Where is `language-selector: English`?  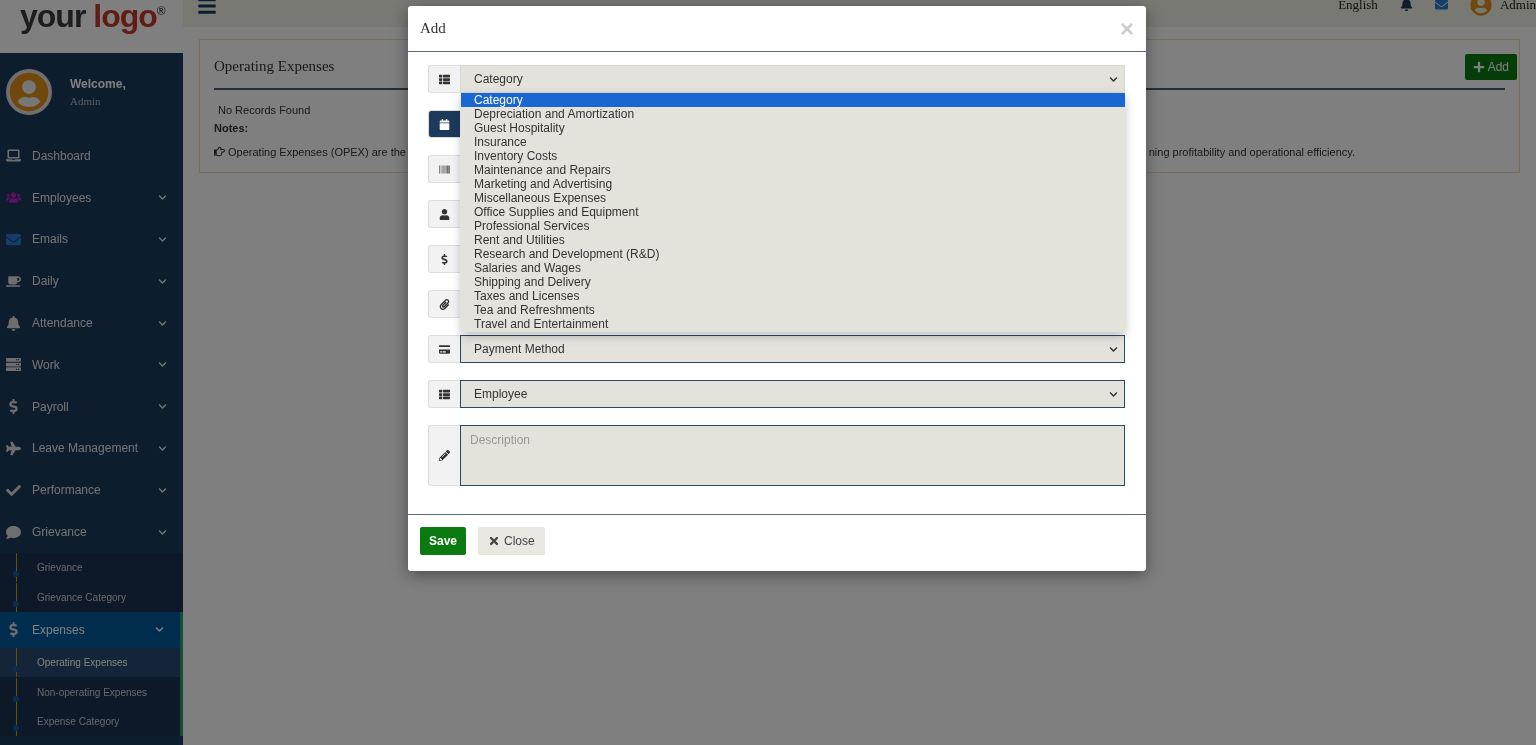 language-selector: English is located at coordinates (1358, 6).